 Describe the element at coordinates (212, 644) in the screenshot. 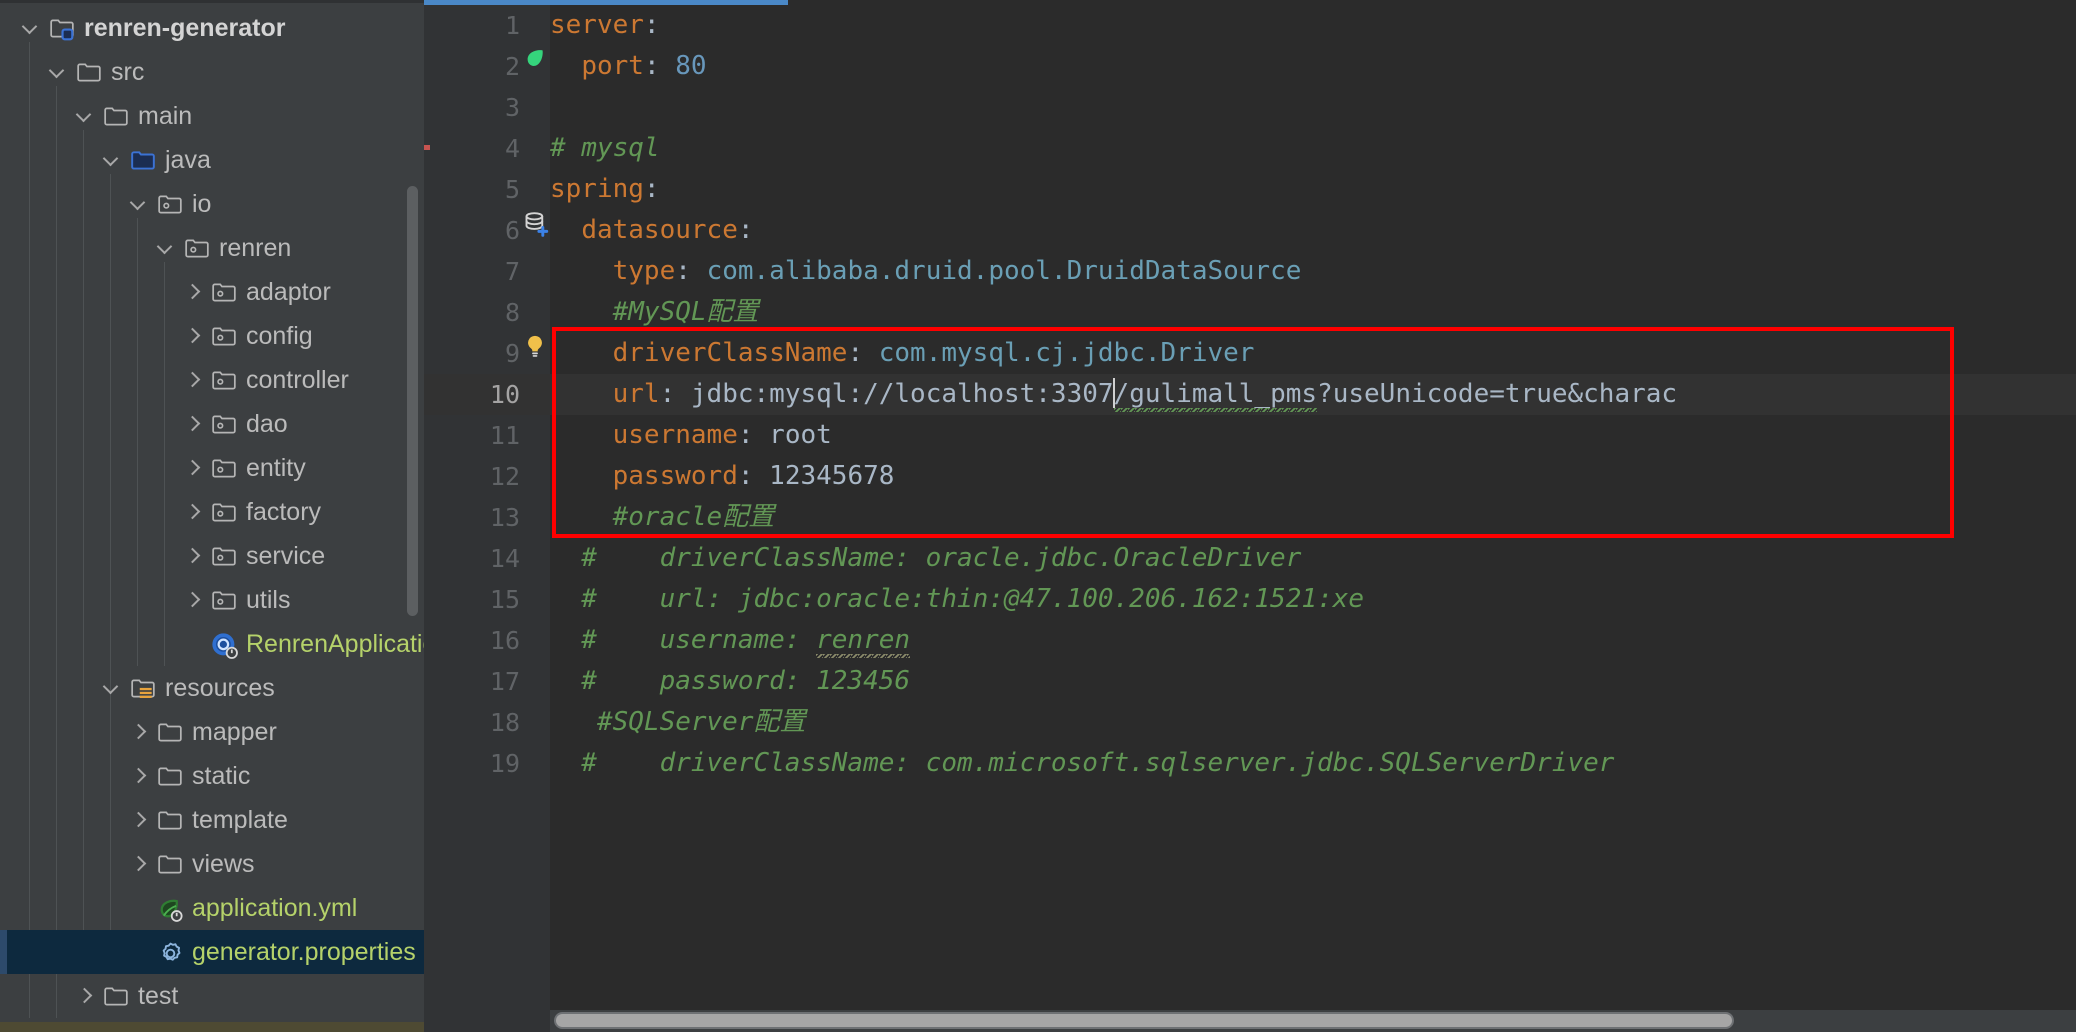

I see `tree-item: RenrenApplication` at that location.